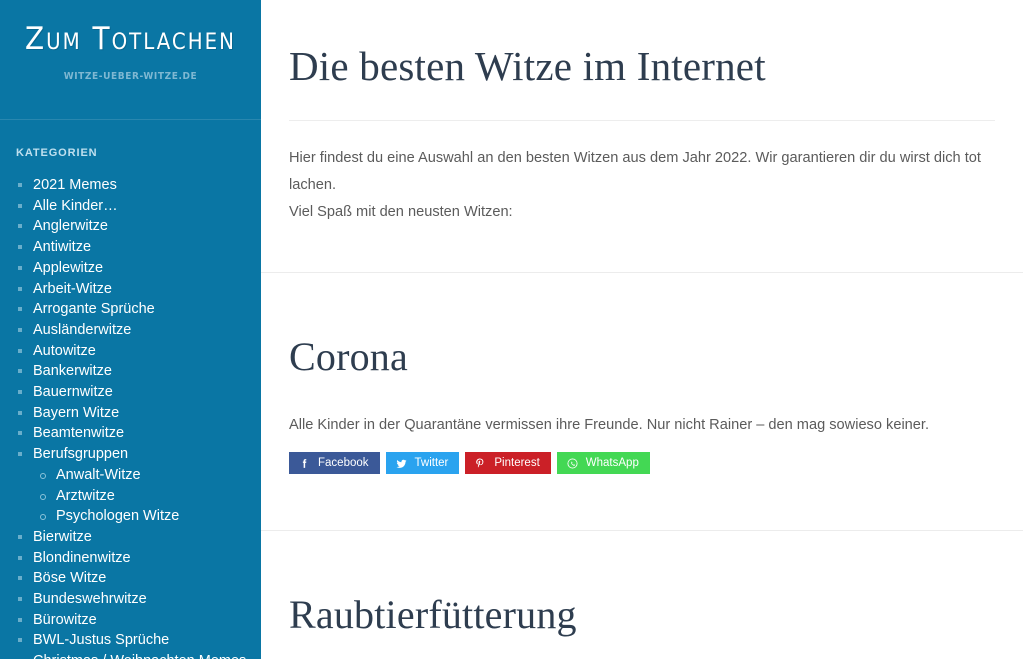 The image size is (1023, 659). I want to click on category-link: Arztwitze, so click(138, 496).